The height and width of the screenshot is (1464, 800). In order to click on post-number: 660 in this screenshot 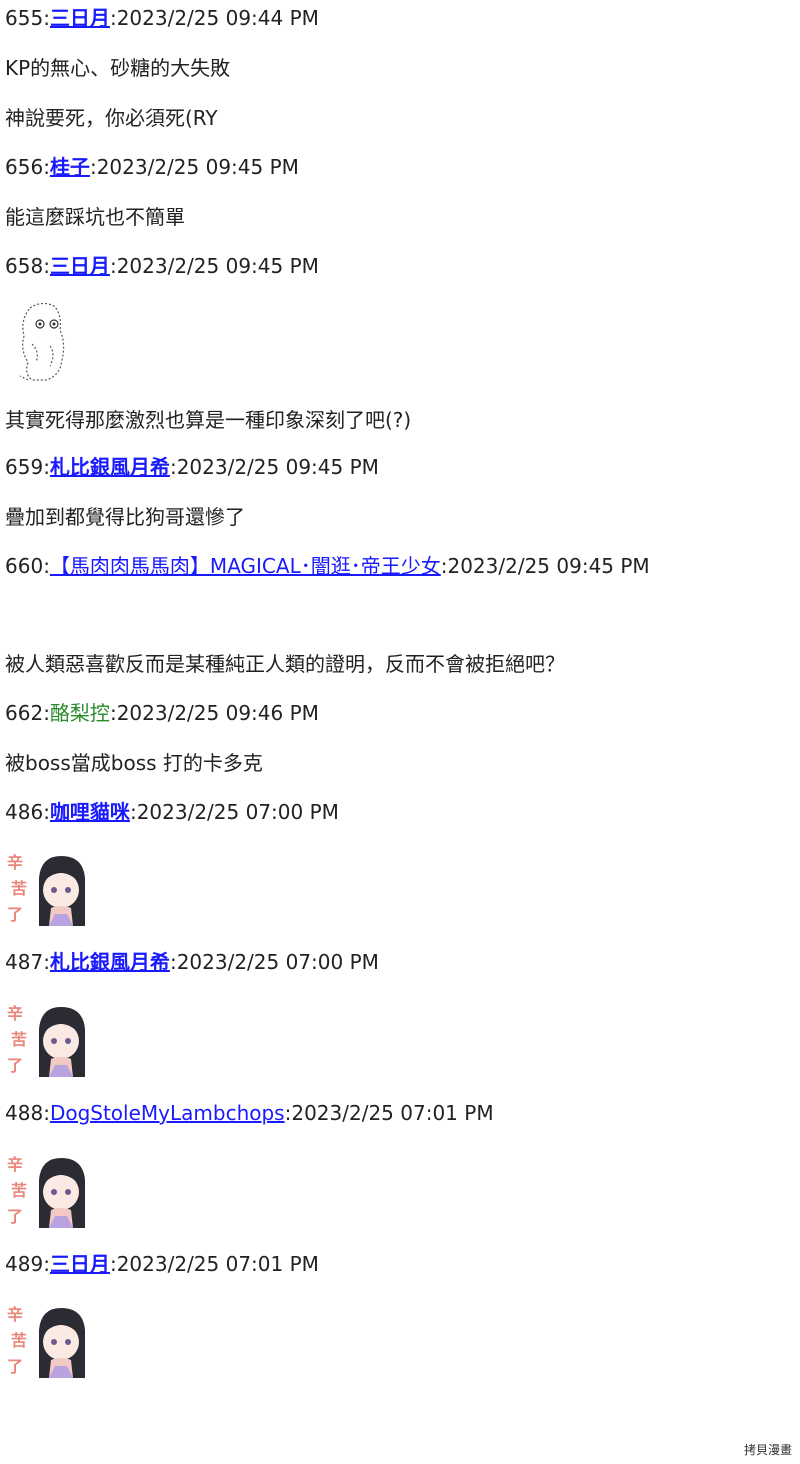, I will do `click(24, 566)`.